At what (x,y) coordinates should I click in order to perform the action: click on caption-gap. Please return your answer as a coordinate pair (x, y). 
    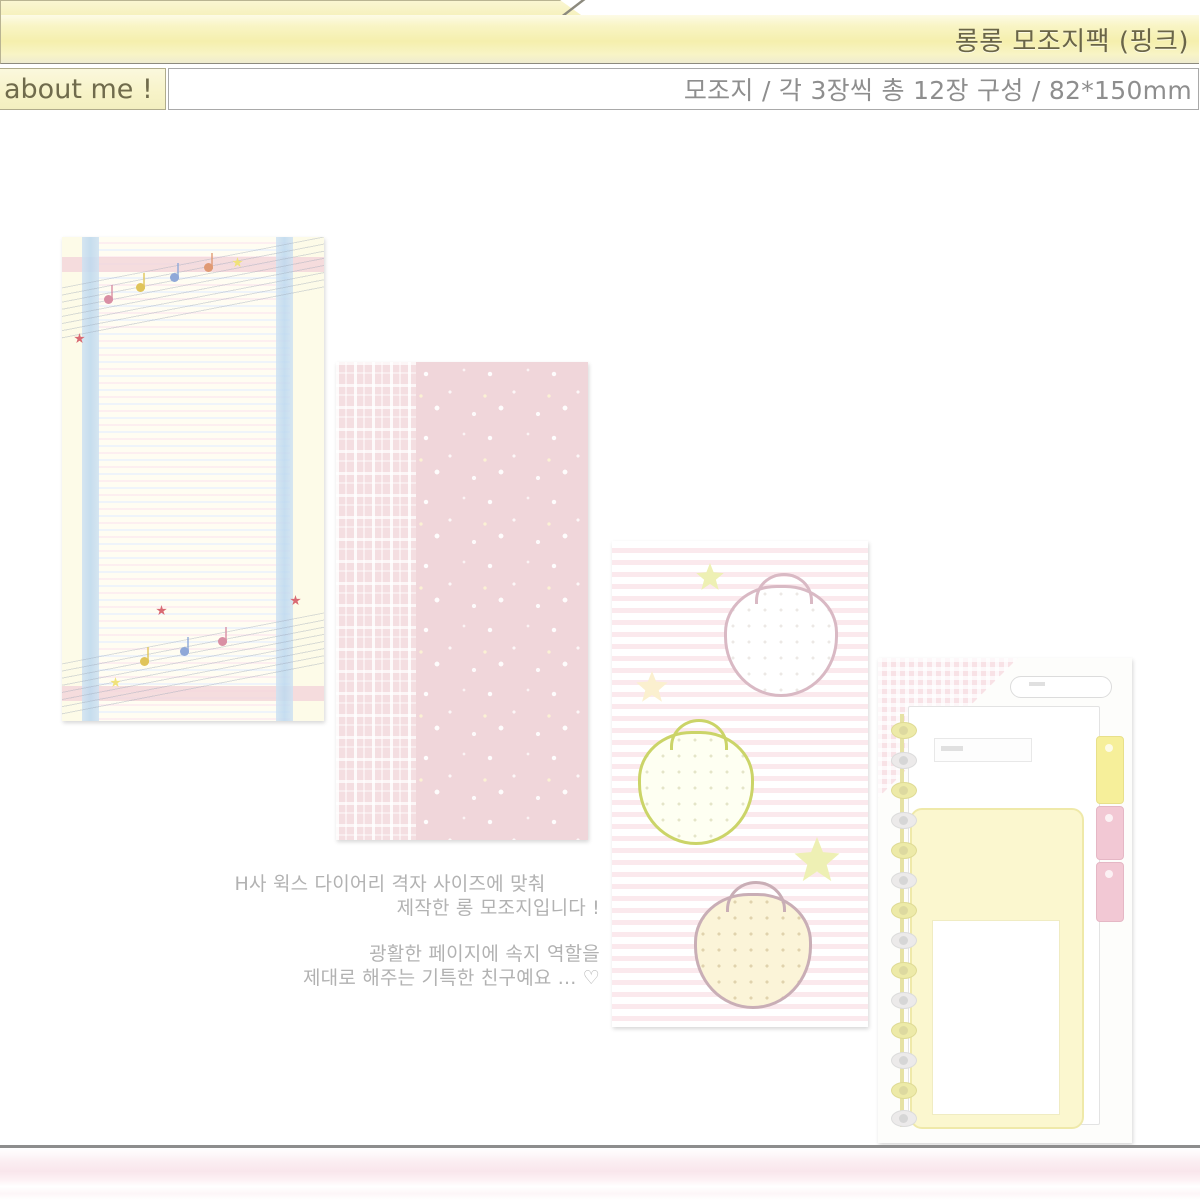
    Looking at the image, I should click on (390, 931).